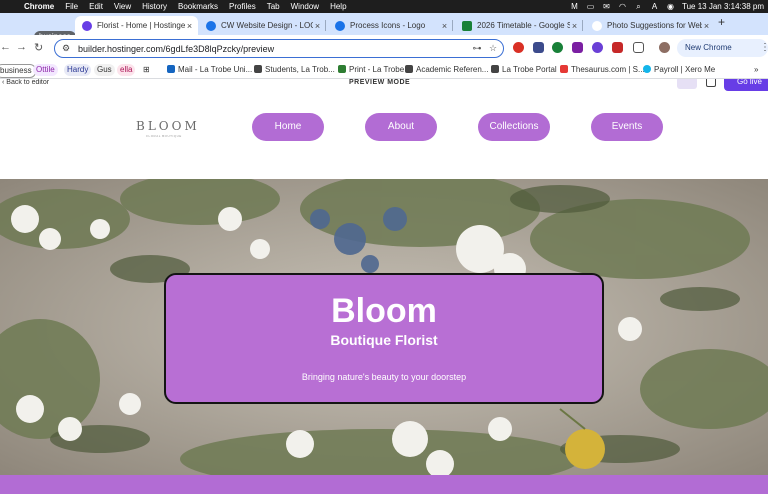 Image resolution: width=768 pixels, height=494 pixels. What do you see at coordinates (711, 83) in the screenshot?
I see `mobile-view-icon` at bounding box center [711, 83].